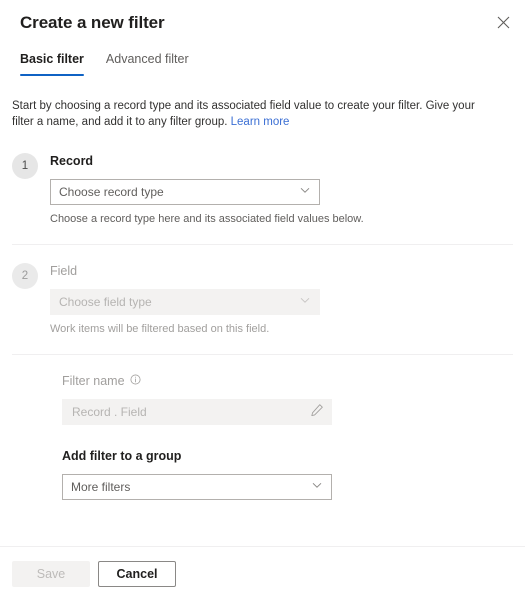  I want to click on panel-footer: Save Cancel, so click(262, 573).